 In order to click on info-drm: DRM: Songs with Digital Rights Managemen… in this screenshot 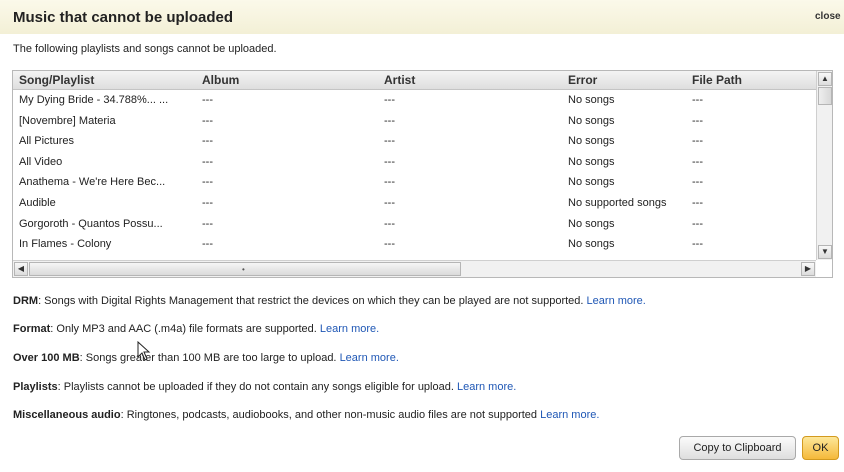, I will do `click(329, 301)`.